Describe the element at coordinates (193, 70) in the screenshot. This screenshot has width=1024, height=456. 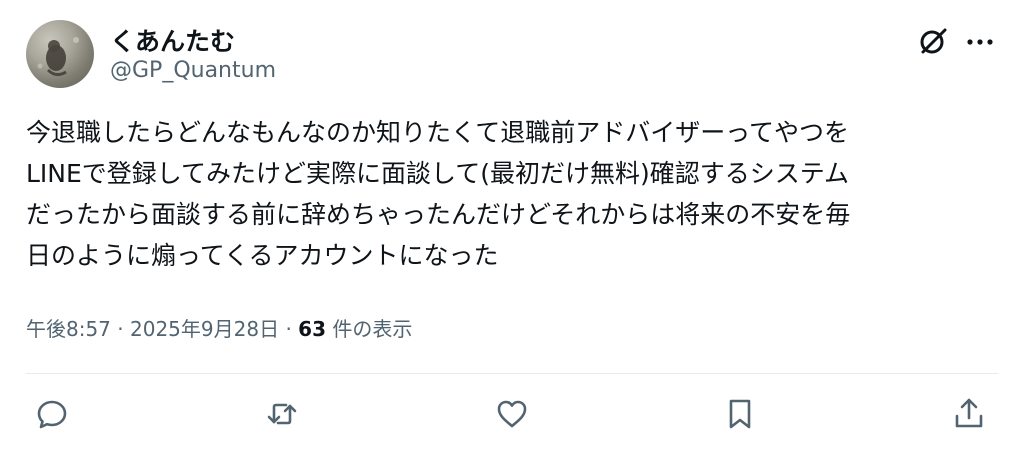
I see `user-handle: @GP_Quantum` at that location.